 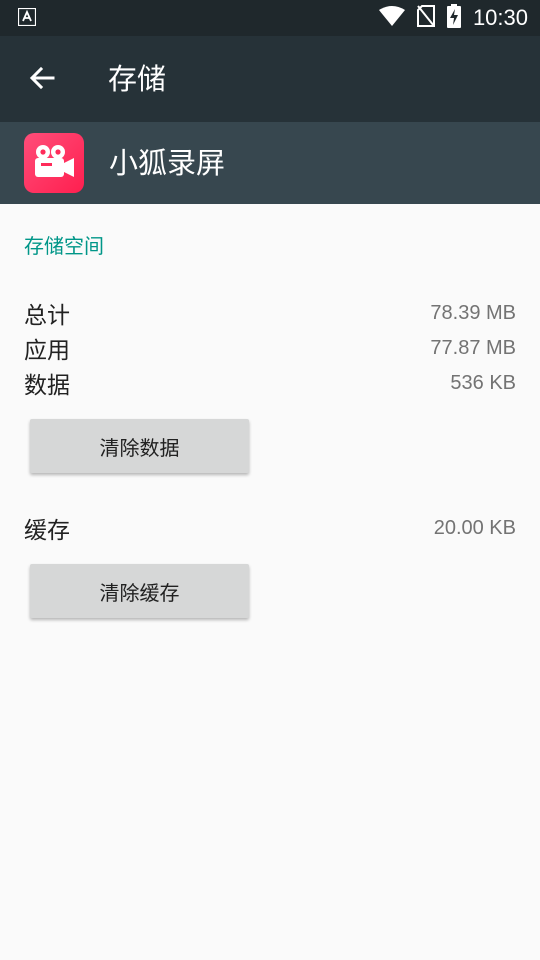 I want to click on clear-cache-button: 清除缓存, so click(x=139, y=591).